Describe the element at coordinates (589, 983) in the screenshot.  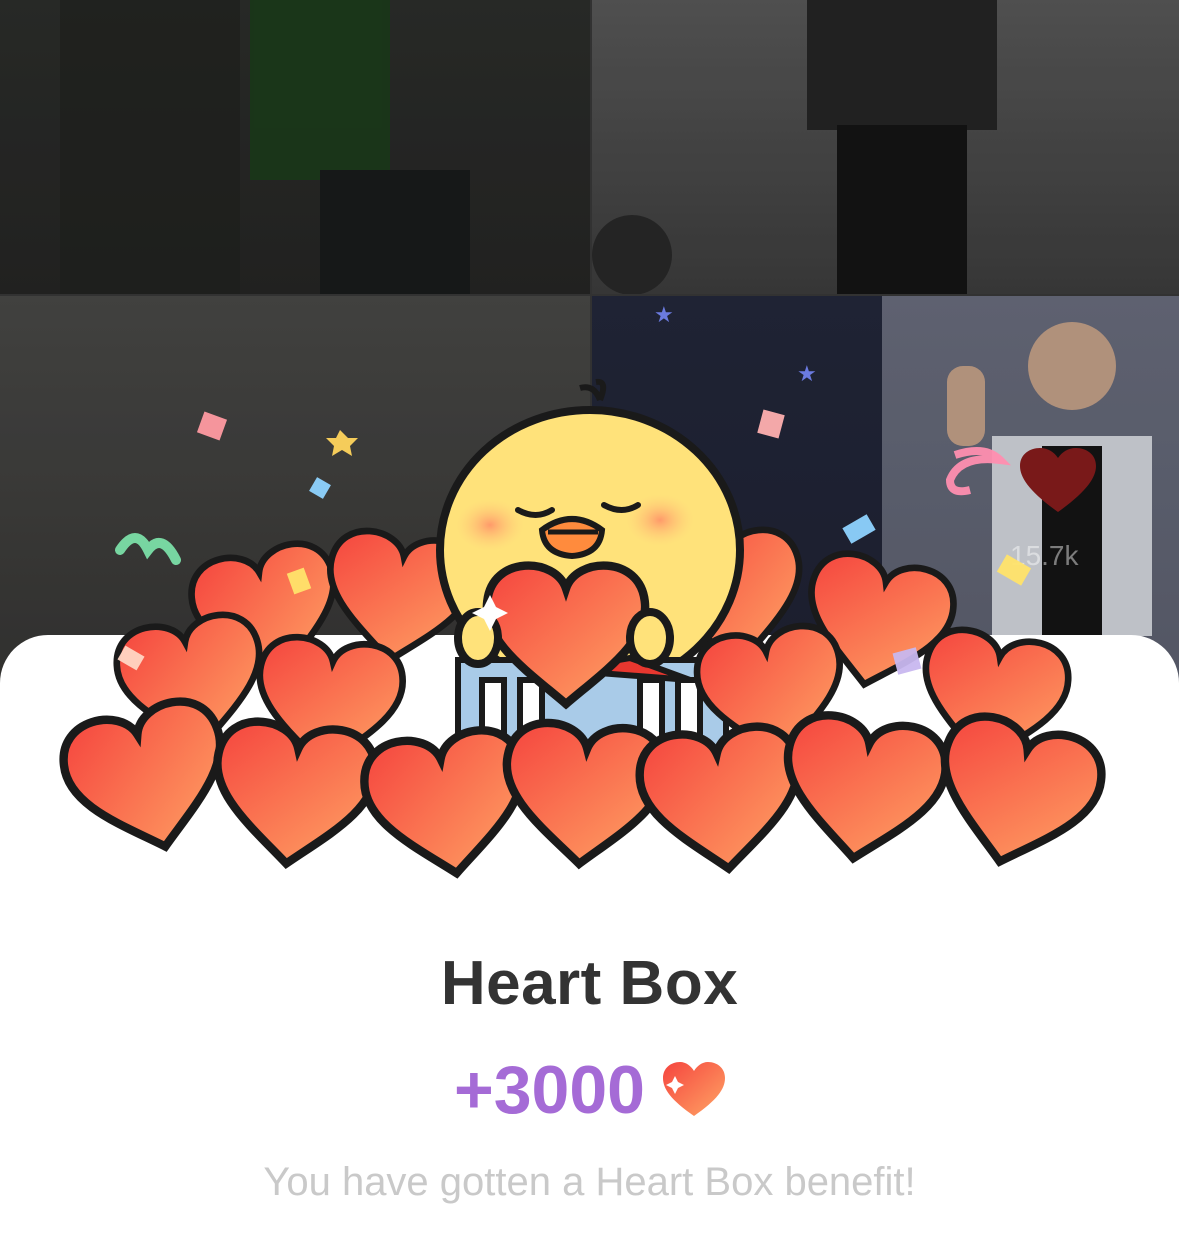
I see `modal-title: Heart Box` at that location.